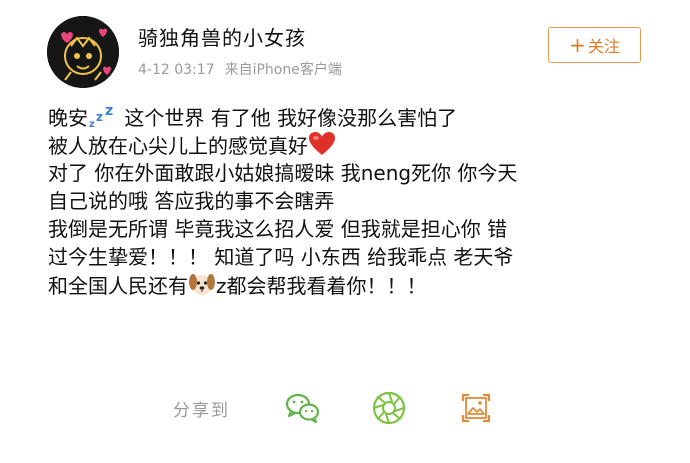 The height and width of the screenshot is (463, 690). I want to click on post-text: 对了 你在外面敢跟小姑娘搞暧昧 我neng死你 你今天, so click(283, 173).